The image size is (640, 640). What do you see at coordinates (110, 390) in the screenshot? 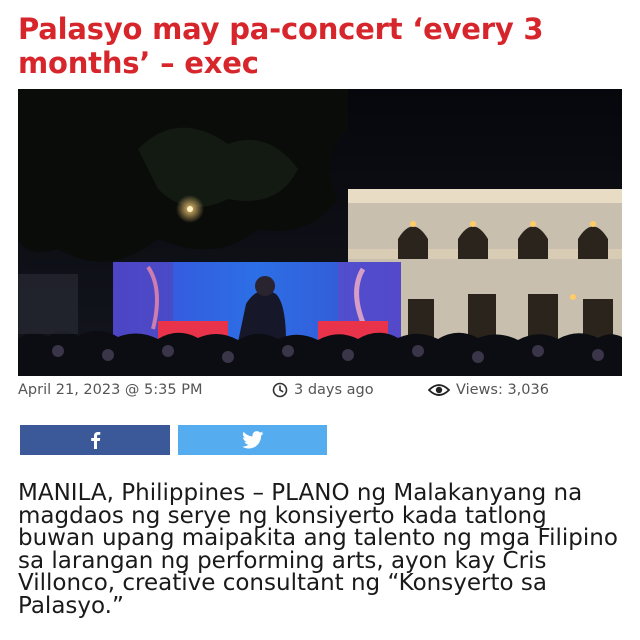
I see `publish-date: April 21, 2023 @ 5:35 PM` at bounding box center [110, 390].